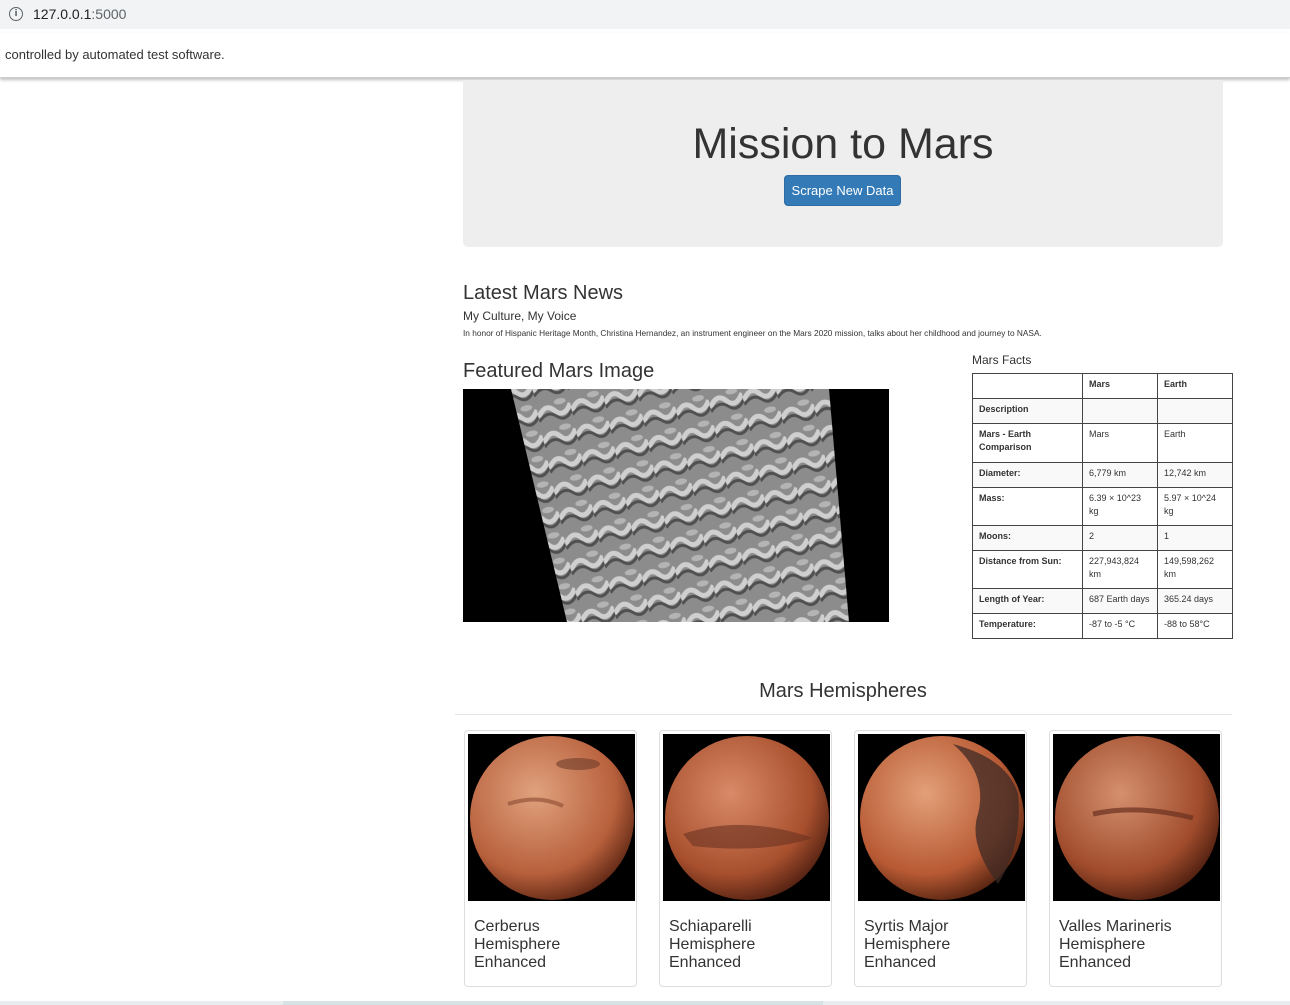 The image size is (1290, 1005). I want to click on url-text: 127.0.0.1:5000, so click(79, 14).